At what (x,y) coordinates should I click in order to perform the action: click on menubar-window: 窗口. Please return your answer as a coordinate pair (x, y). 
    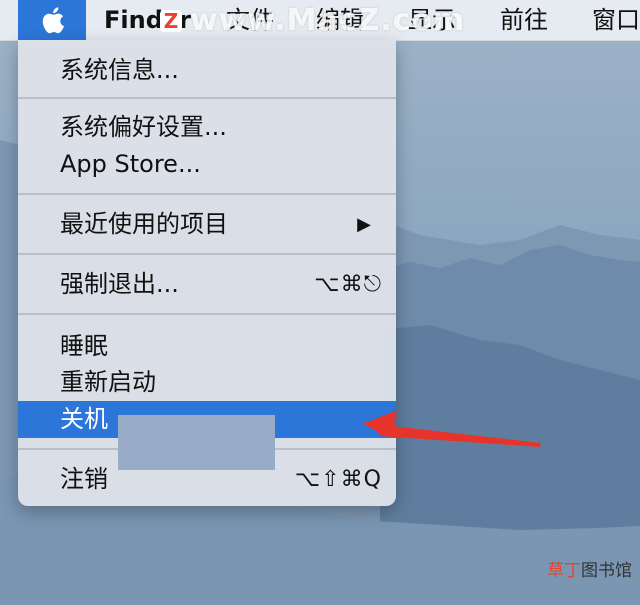
    Looking at the image, I should click on (616, 20).